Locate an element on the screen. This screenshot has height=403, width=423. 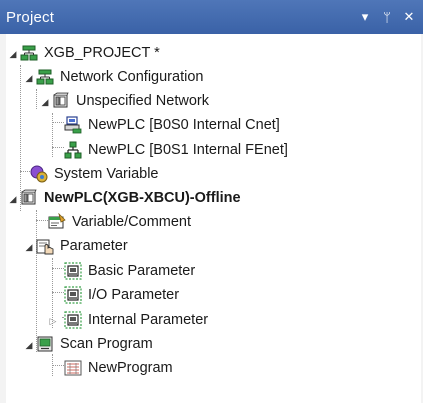
expand-toggle-parameter: ◢ is located at coordinates (29, 247).